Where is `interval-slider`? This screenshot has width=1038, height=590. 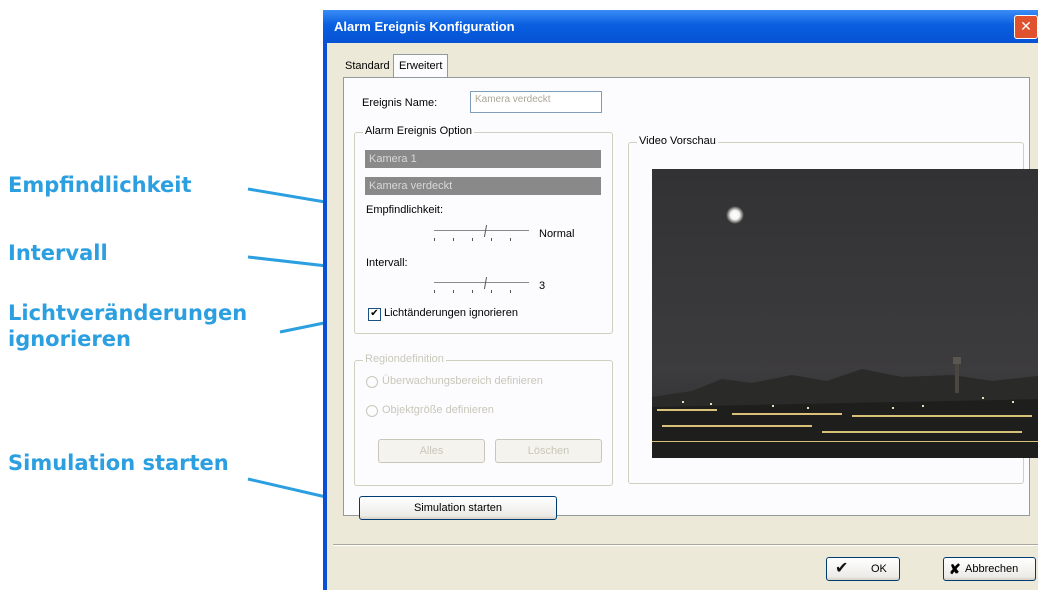 interval-slider is located at coordinates (481, 286).